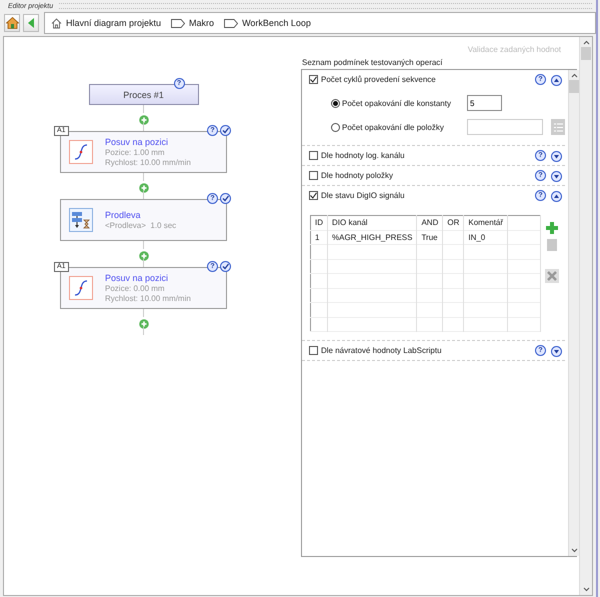 The height and width of the screenshot is (597, 600). I want to click on node-title: Proces #1, so click(143, 95).